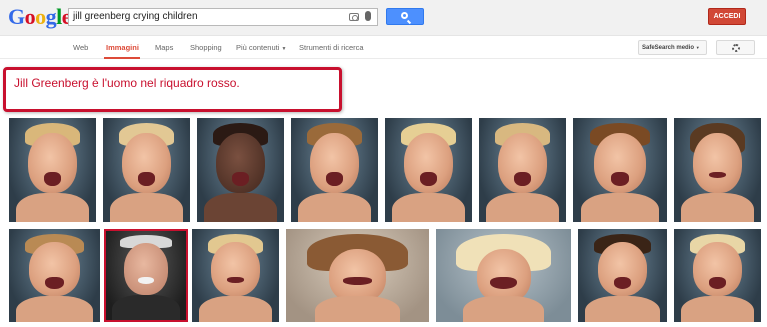 The image size is (767, 327). Describe the element at coordinates (354, 17) in the screenshot. I see `camera-icon` at that location.